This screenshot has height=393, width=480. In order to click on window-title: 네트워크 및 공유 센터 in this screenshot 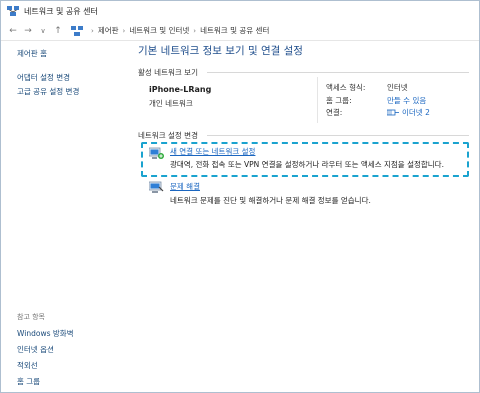, I will do `click(61, 11)`.